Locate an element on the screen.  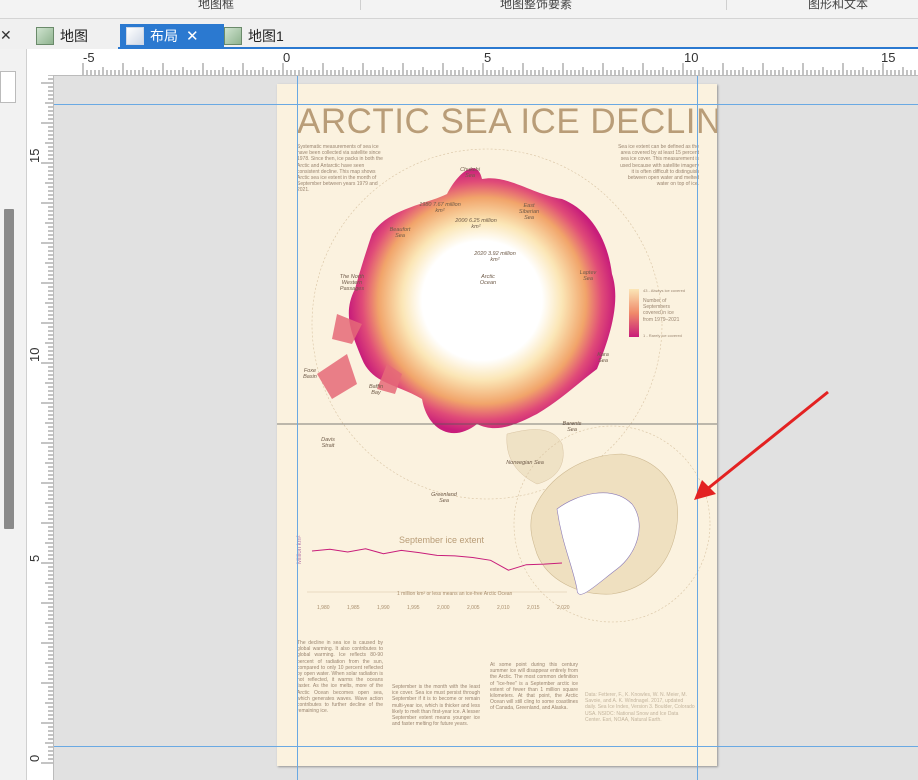
label-east-siberian: East Siberian Sea is located at coordinates (529, 212).